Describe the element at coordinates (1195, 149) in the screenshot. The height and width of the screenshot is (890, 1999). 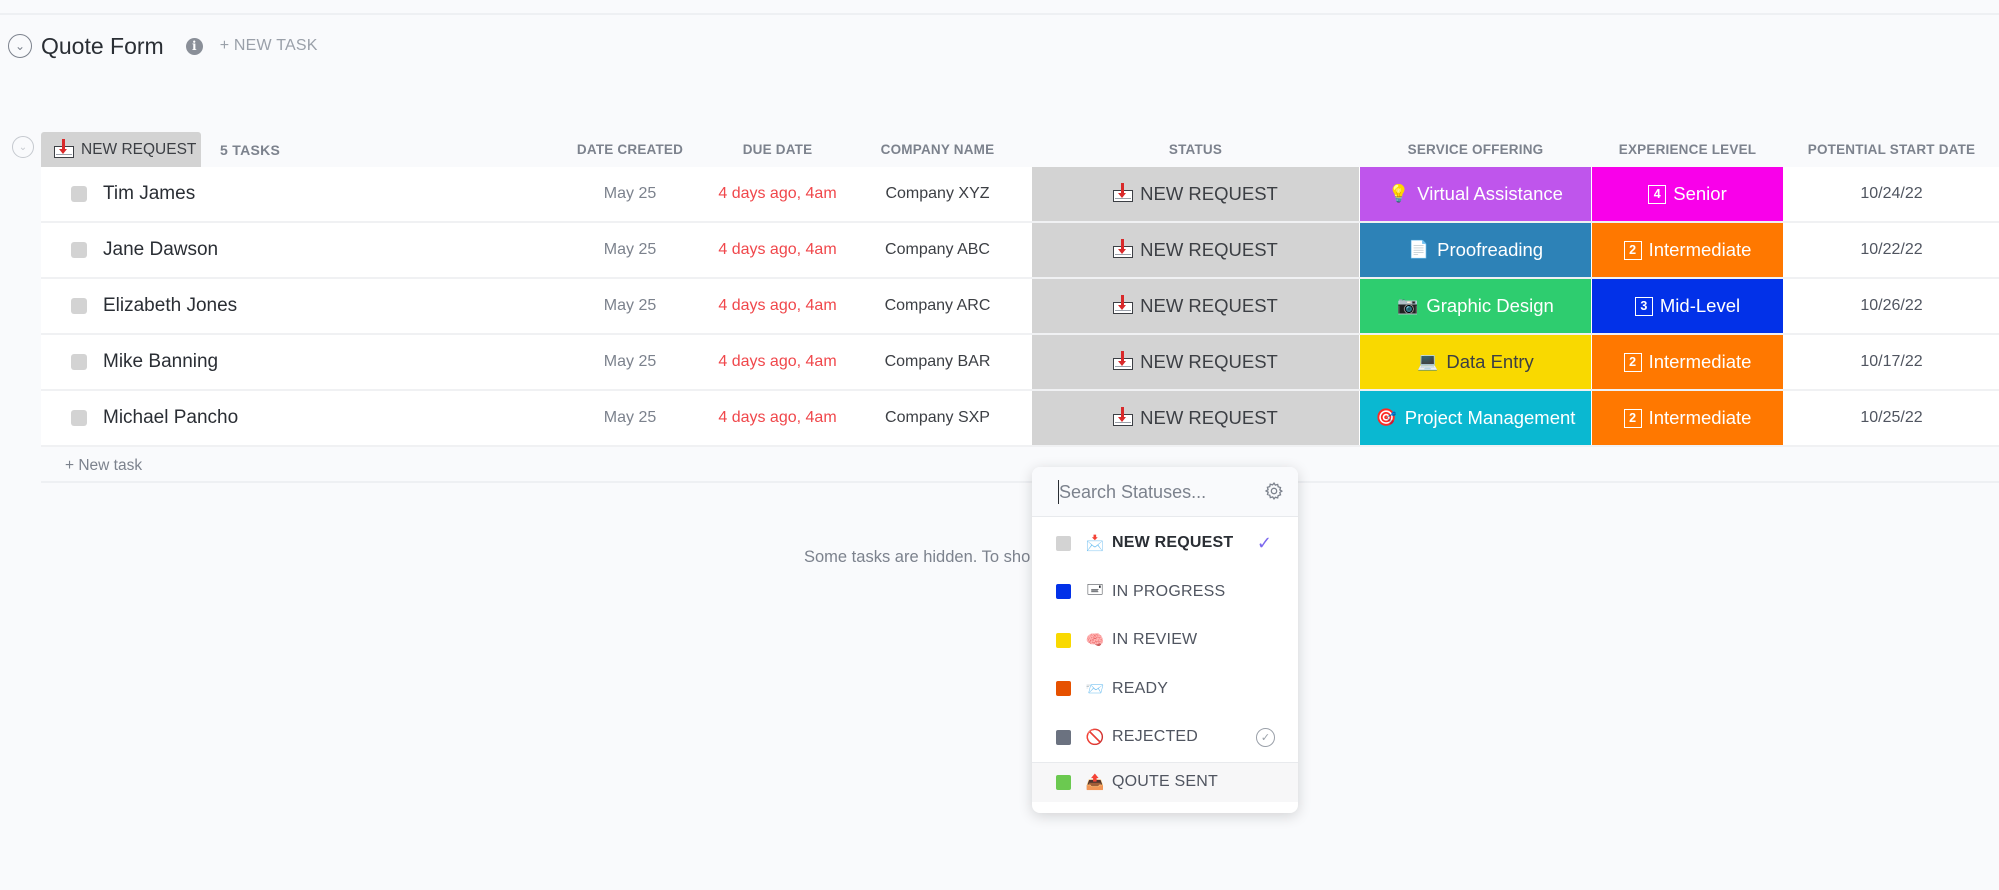
I see `column-header-status: STATUS` at that location.